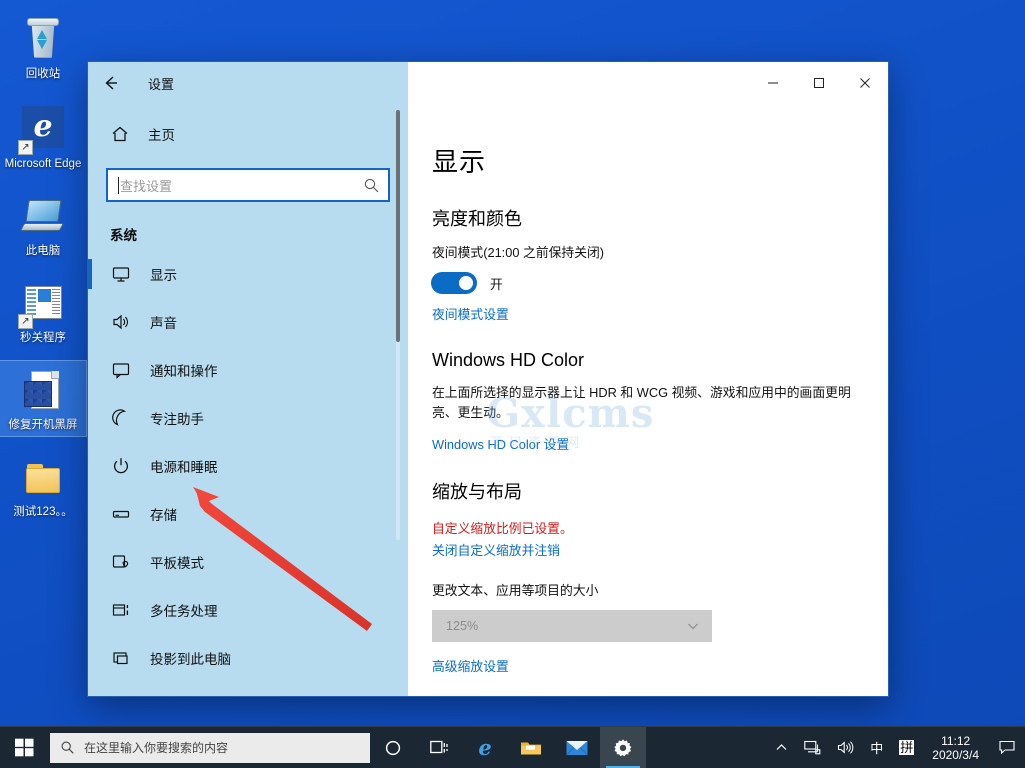 Image resolution: width=1025 pixels, height=768 pixels. I want to click on maximize-icon, so click(819, 83).